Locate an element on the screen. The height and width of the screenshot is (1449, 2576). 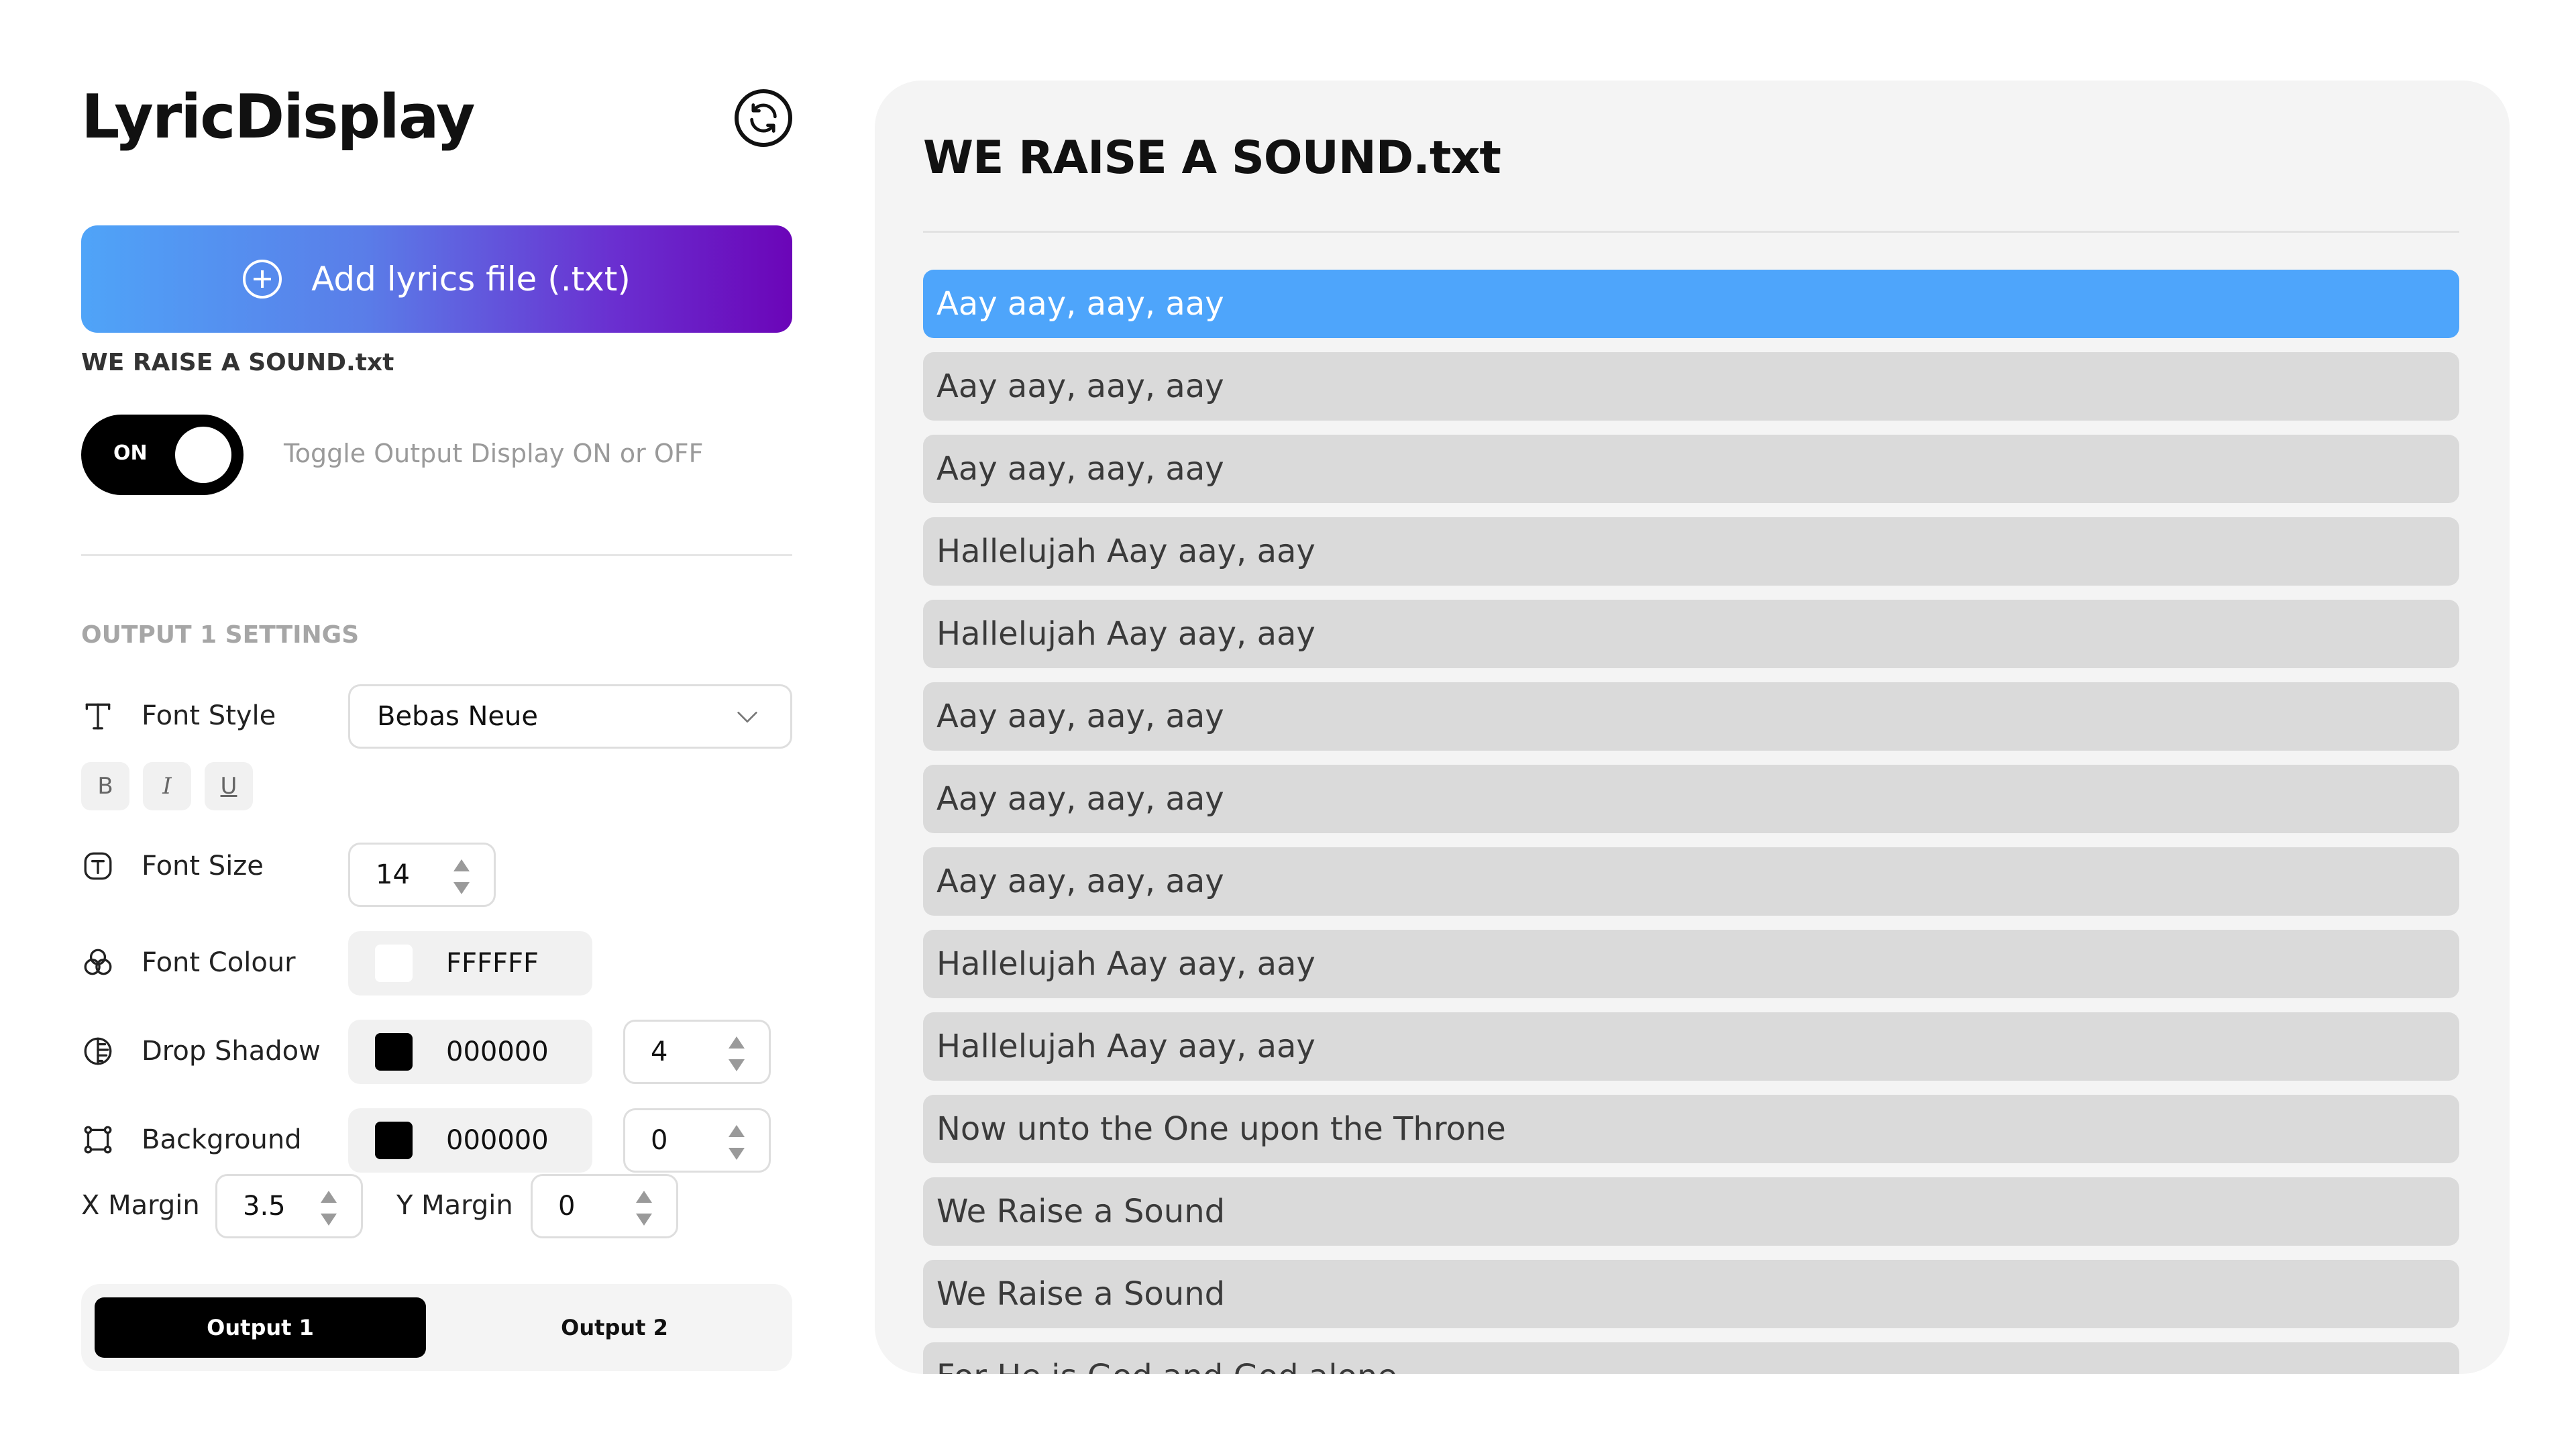
font-colour-value: FFFFFF is located at coordinates (492, 963).